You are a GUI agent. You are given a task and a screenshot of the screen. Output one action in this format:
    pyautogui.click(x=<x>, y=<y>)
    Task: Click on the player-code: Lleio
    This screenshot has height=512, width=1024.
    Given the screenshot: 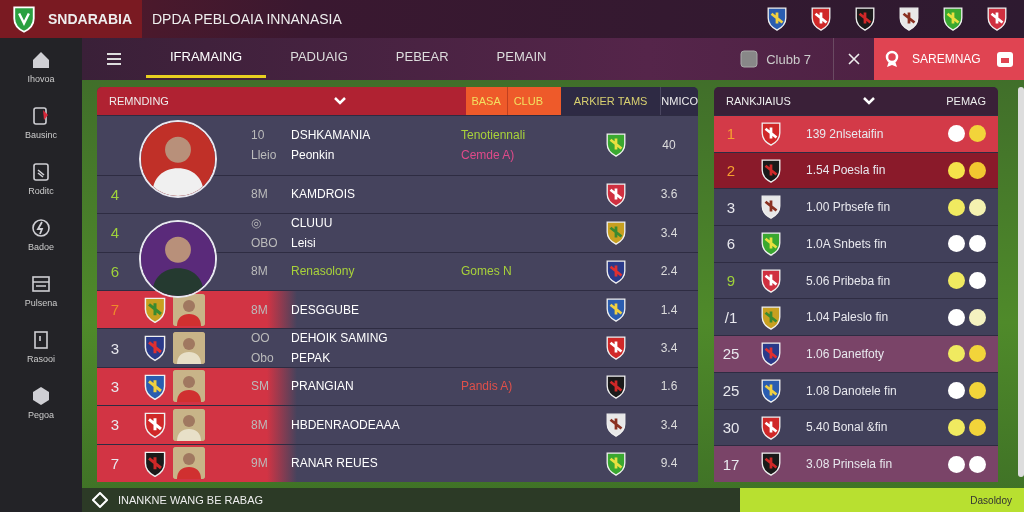 What is the action you would take?
    pyautogui.click(x=264, y=155)
    